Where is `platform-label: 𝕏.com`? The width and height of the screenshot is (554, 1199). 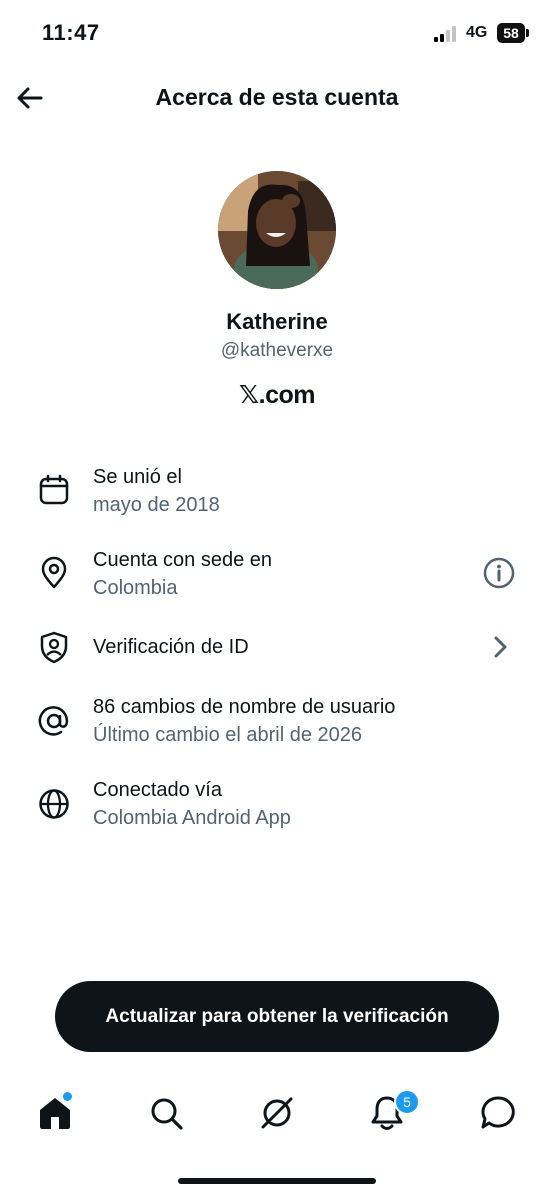
platform-label: 𝕏.com is located at coordinates (277, 395).